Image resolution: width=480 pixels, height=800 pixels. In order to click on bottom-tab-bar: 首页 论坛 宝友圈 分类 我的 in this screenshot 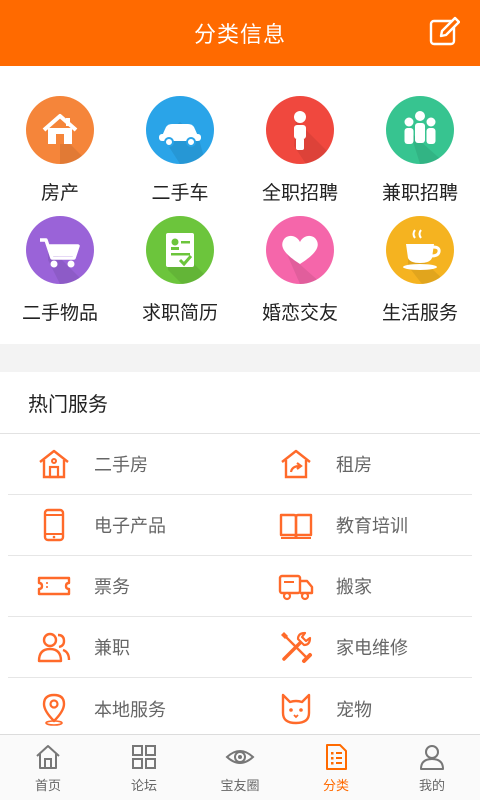, I will do `click(240, 767)`.